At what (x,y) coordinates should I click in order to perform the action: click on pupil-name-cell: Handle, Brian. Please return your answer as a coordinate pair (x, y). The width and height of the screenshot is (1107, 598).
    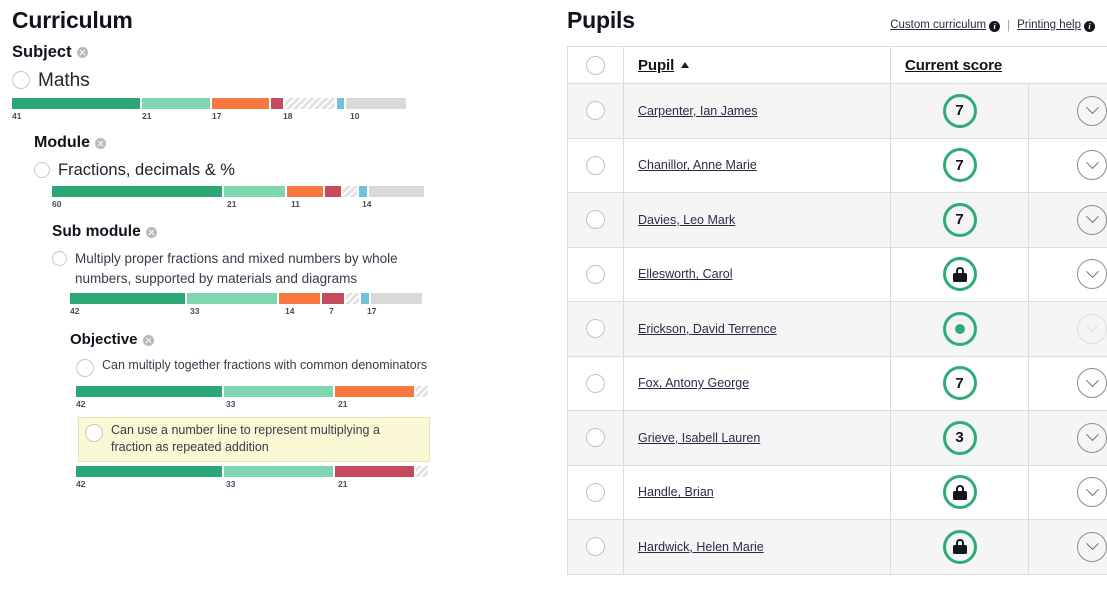
    Looking at the image, I should click on (757, 492).